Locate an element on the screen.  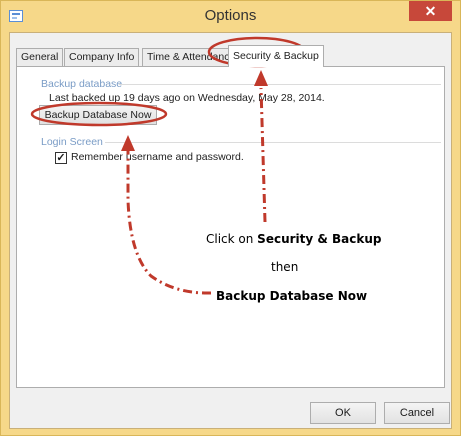
backup-database-now-button: Backup Database Now is located at coordinates (98, 115).